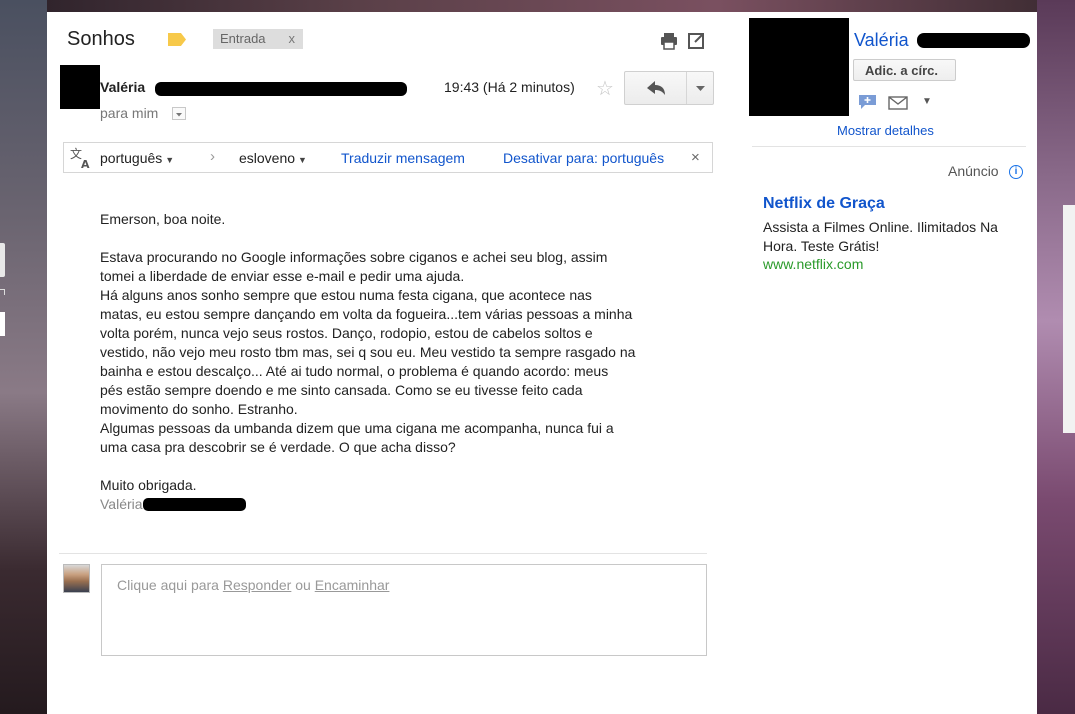 Image resolution: width=1075 pixels, height=714 pixels. What do you see at coordinates (404, 610) in the screenshot?
I see `quick-reply-box: Clique aqui para Responder ou Encaminhar` at bounding box center [404, 610].